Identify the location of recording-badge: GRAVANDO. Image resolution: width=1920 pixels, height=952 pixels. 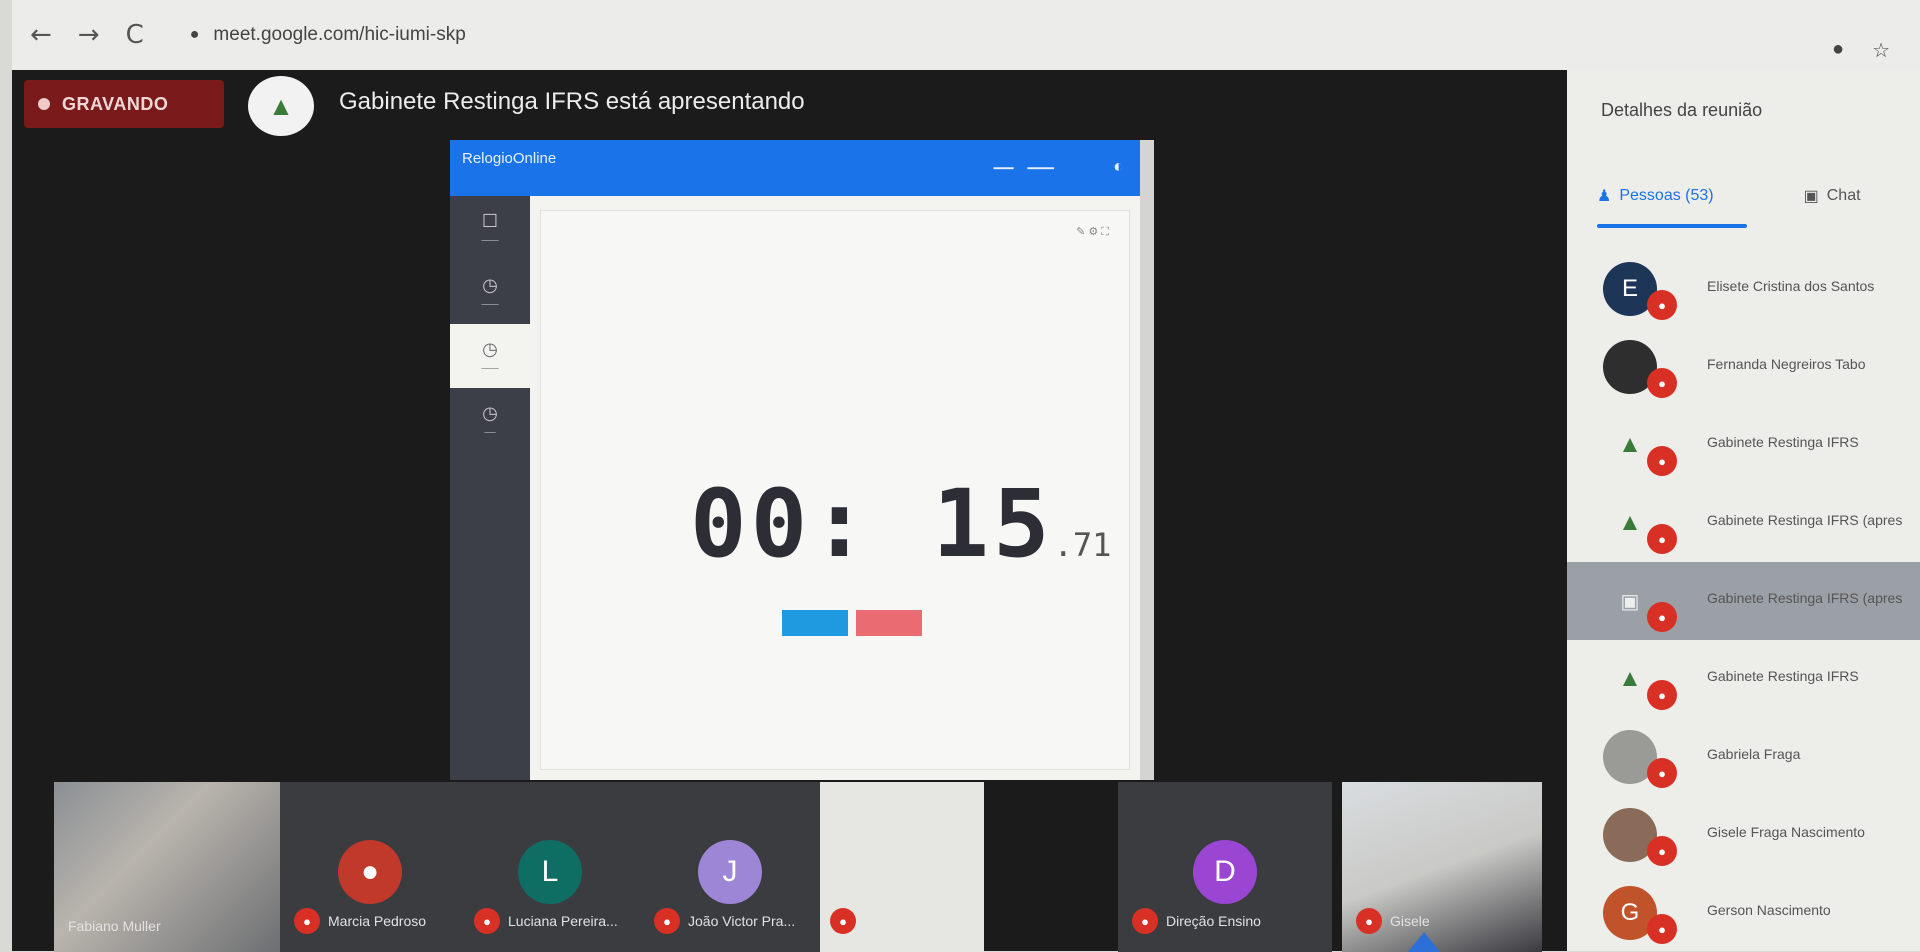
(124, 104).